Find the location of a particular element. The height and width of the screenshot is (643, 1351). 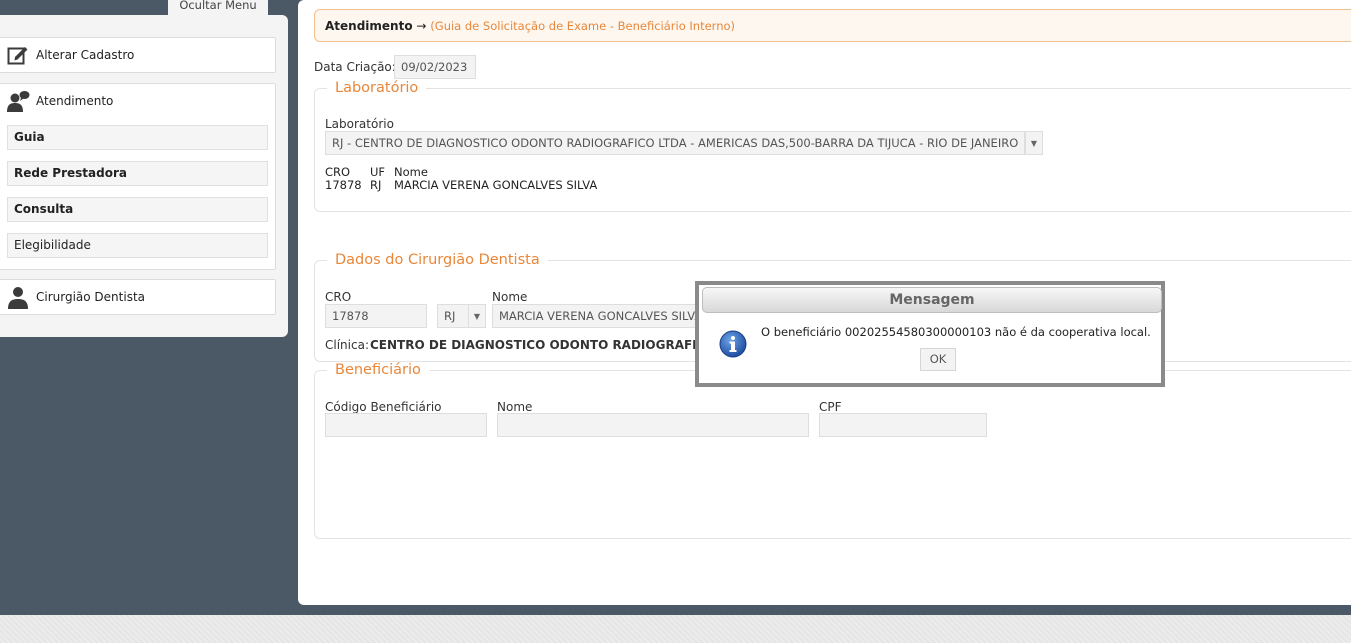

clinica-label: Clínica: is located at coordinates (347, 345).